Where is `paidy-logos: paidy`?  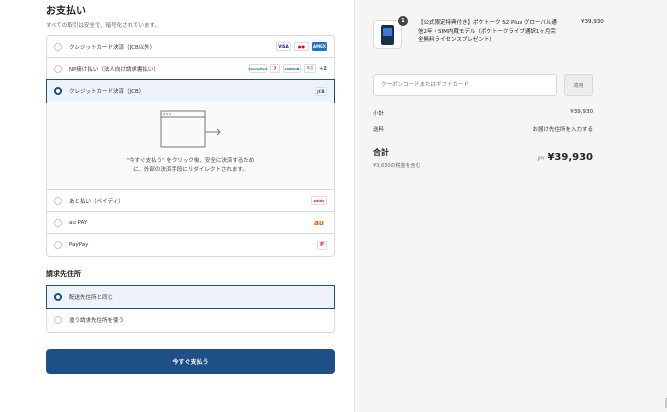 paidy-logos: paidy is located at coordinates (319, 200).